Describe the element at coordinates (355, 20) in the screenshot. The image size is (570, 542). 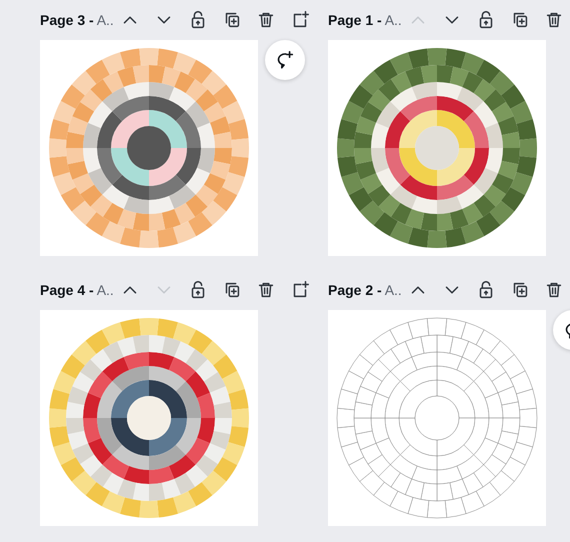
I see `page-title: Page 1 -` at that location.